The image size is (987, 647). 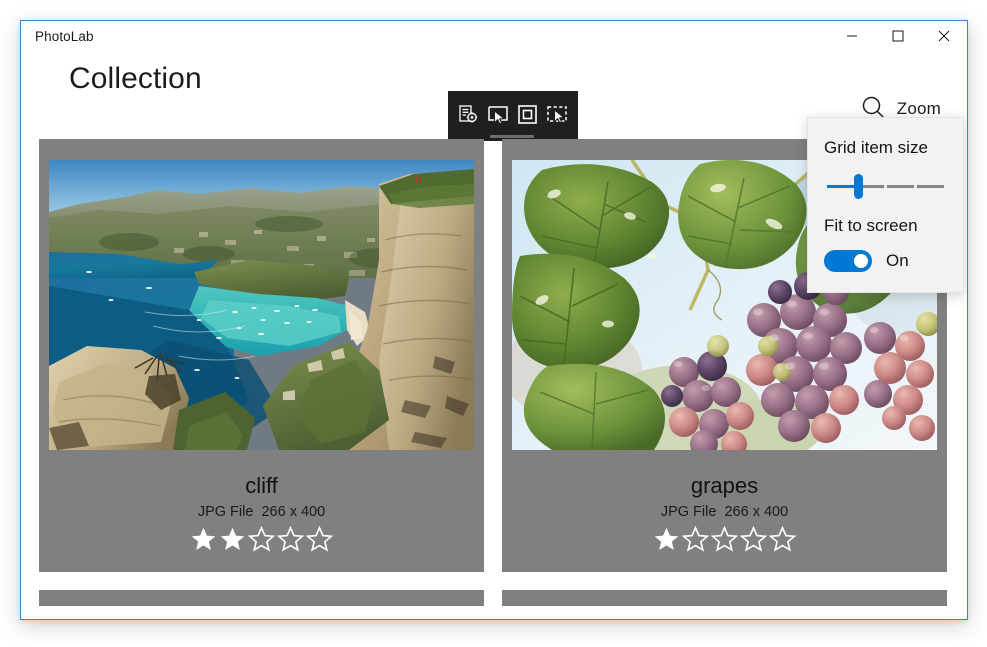 I want to click on photo-card-title: cliff, so click(x=261, y=485).